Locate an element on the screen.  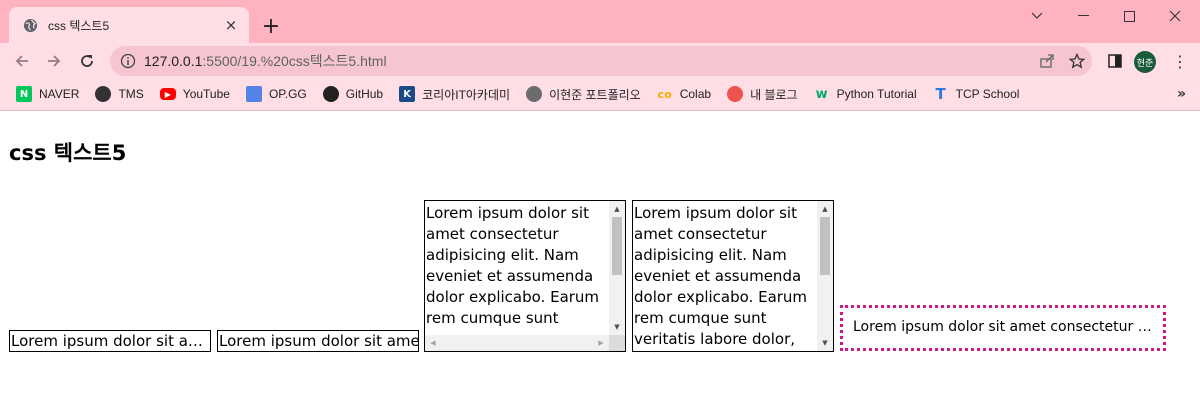
avatar: 현준 is located at coordinates (1145, 62).